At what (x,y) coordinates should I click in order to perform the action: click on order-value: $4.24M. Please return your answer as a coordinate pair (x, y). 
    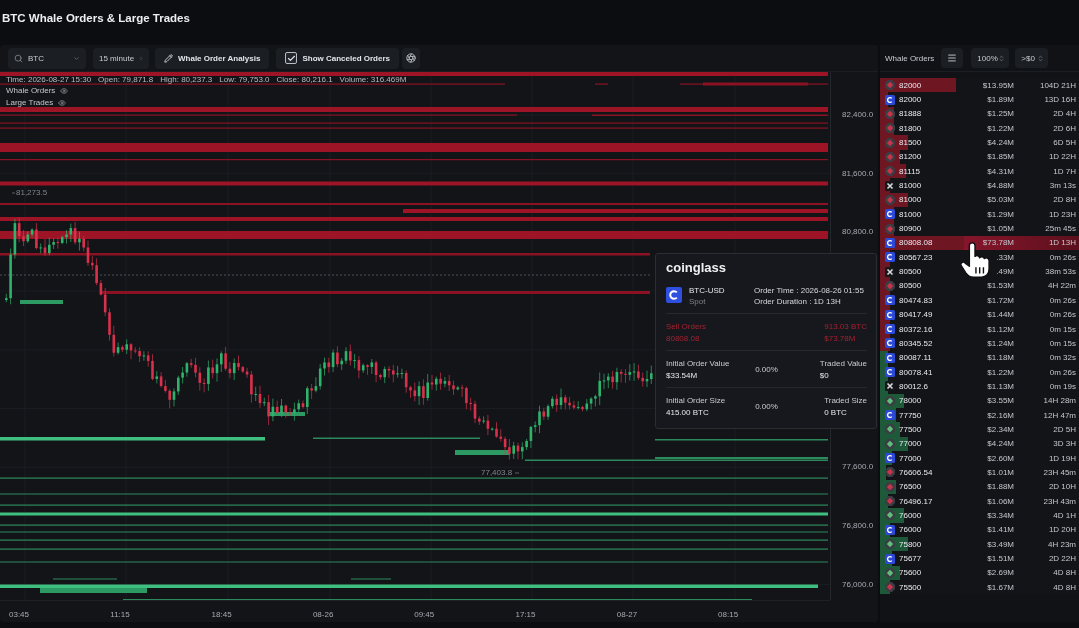
    Looking at the image, I should click on (1000, 143).